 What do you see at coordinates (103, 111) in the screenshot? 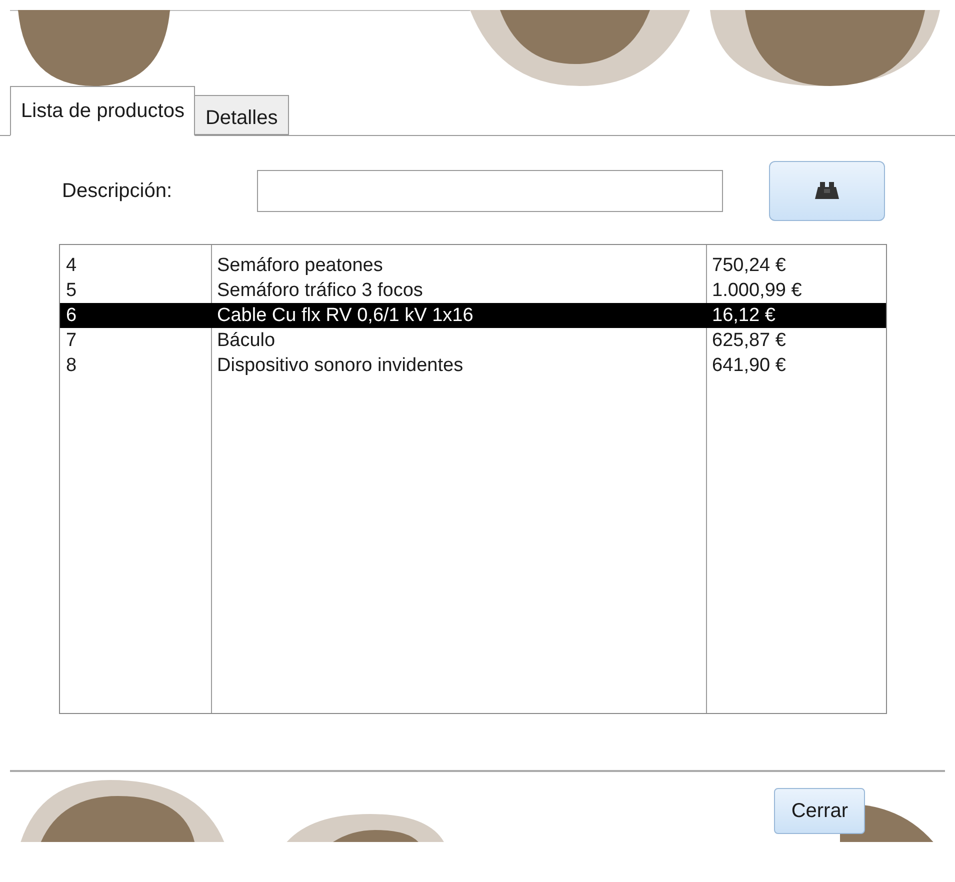
I see `tab: Lista de productos` at bounding box center [103, 111].